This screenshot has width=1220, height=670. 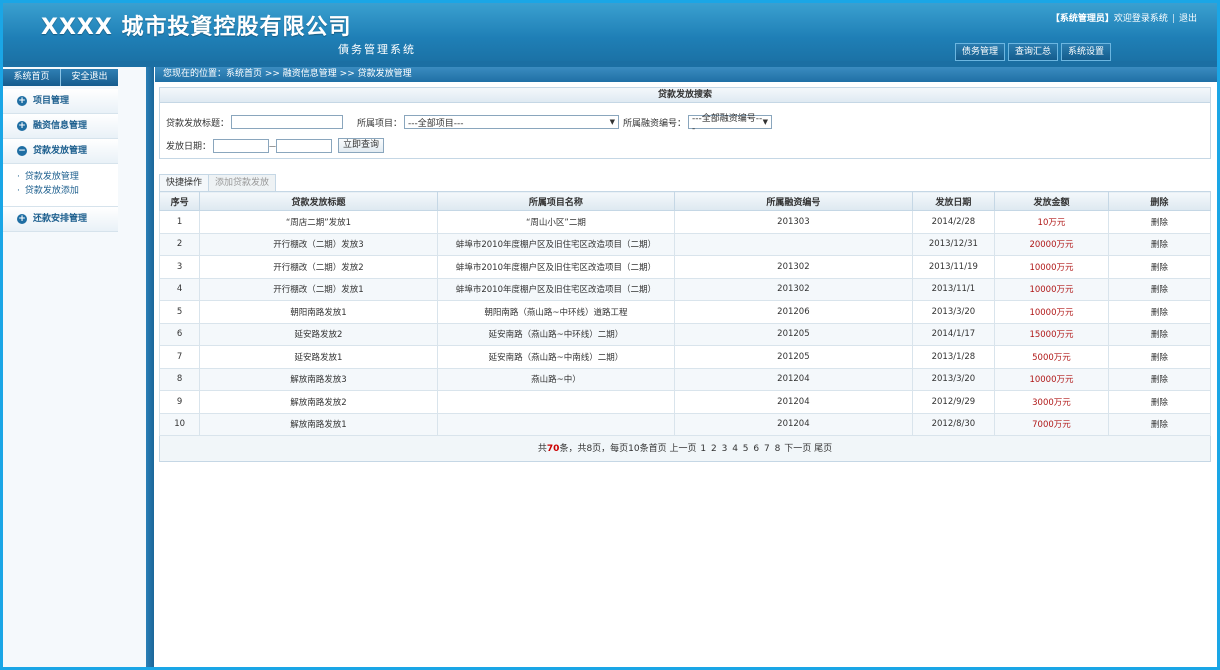 I want to click on page-link: 7, so click(x=767, y=449).